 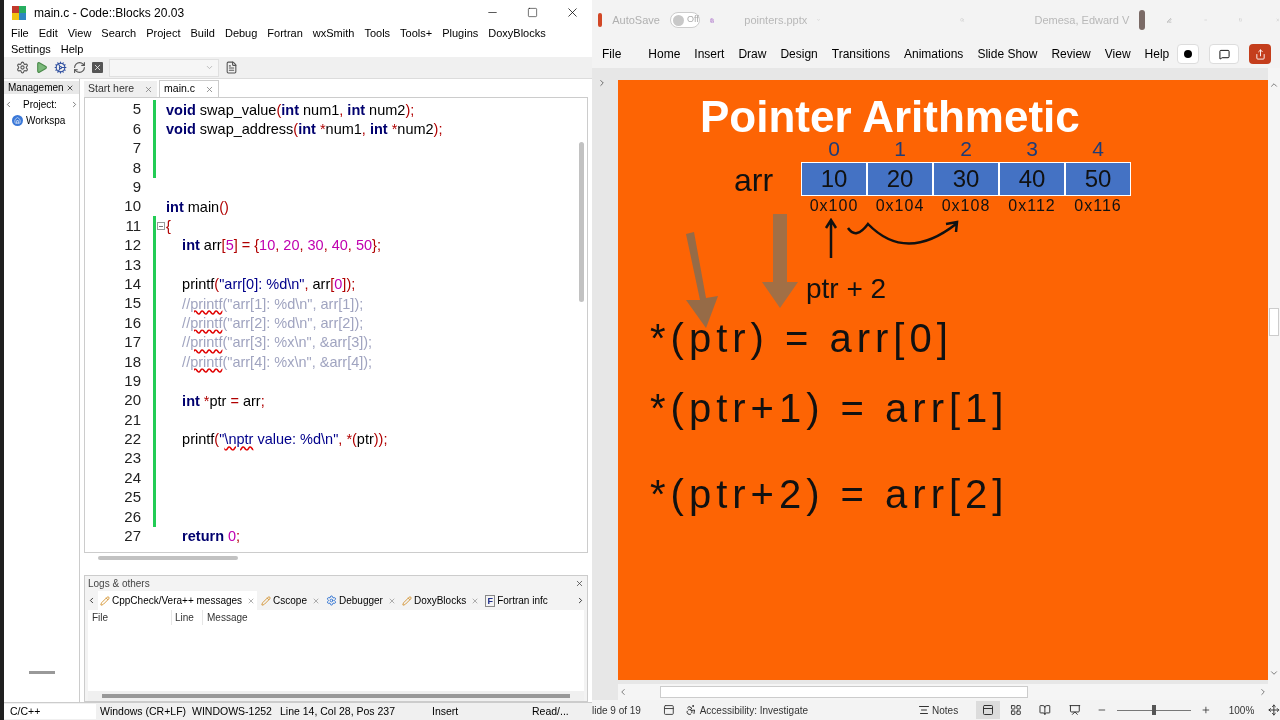 I want to click on code-line: int *ptr = arr;, so click(x=223, y=400).